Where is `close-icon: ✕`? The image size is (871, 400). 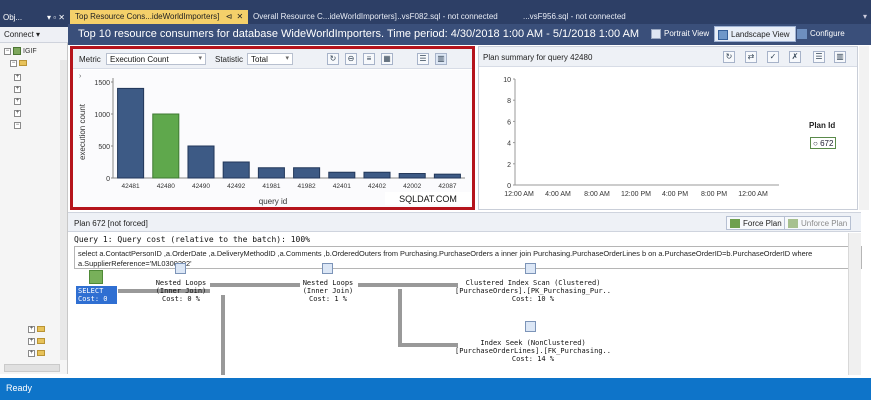
close-icon: ✕ is located at coordinates (240, 16).